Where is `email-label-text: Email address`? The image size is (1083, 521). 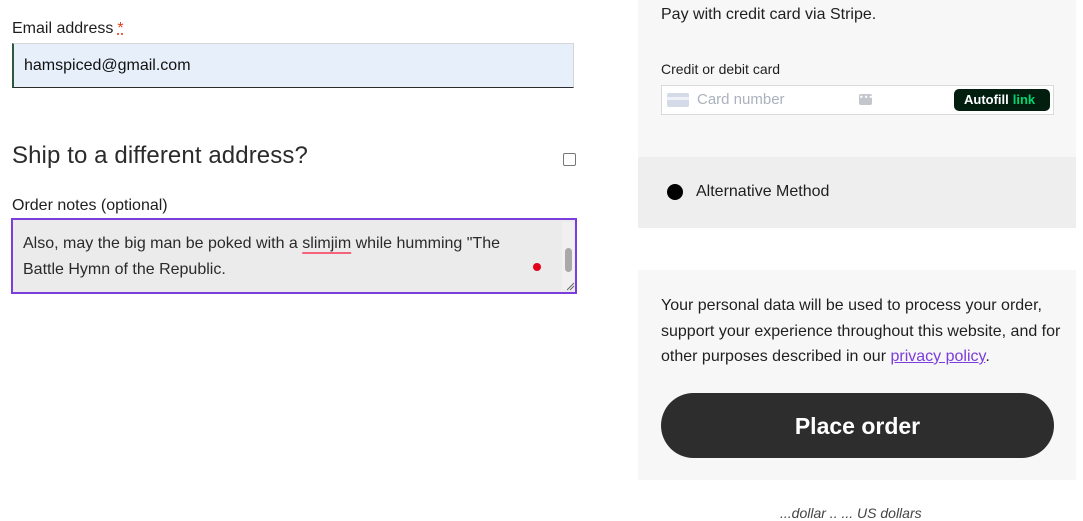
email-label-text: Email address is located at coordinates (63, 28).